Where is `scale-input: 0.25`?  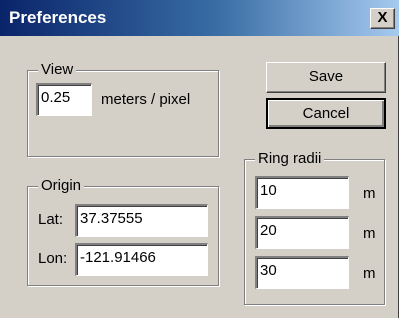 scale-input: 0.25 is located at coordinates (64, 99).